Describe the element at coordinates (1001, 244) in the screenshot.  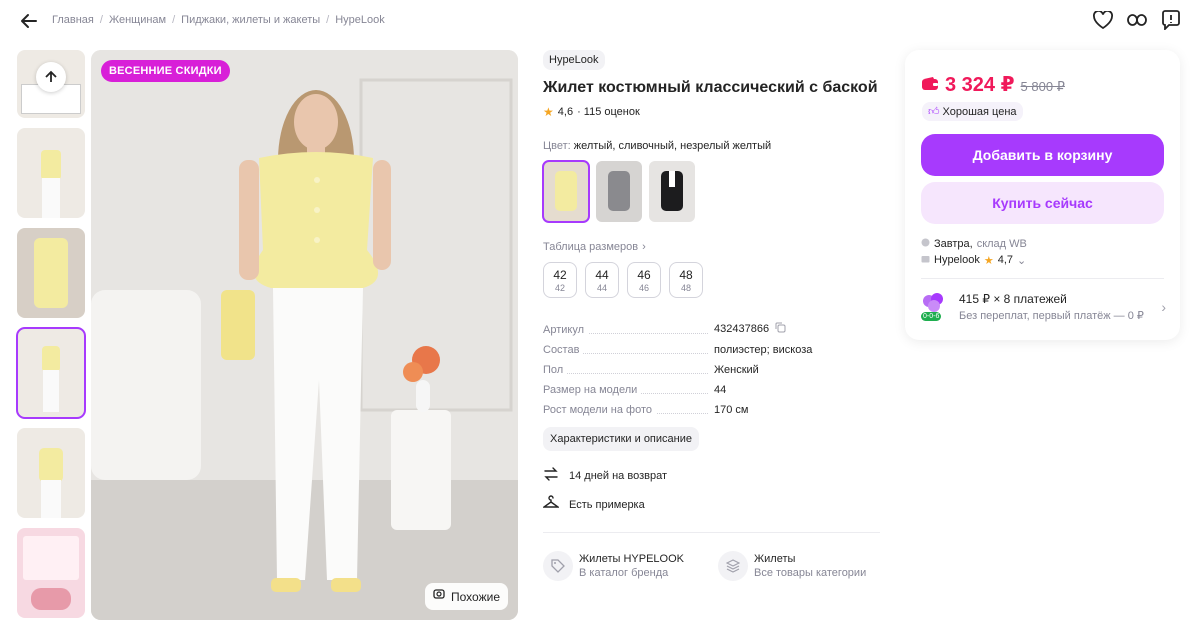
I see `delivery-warehouse: склад WB` at that location.